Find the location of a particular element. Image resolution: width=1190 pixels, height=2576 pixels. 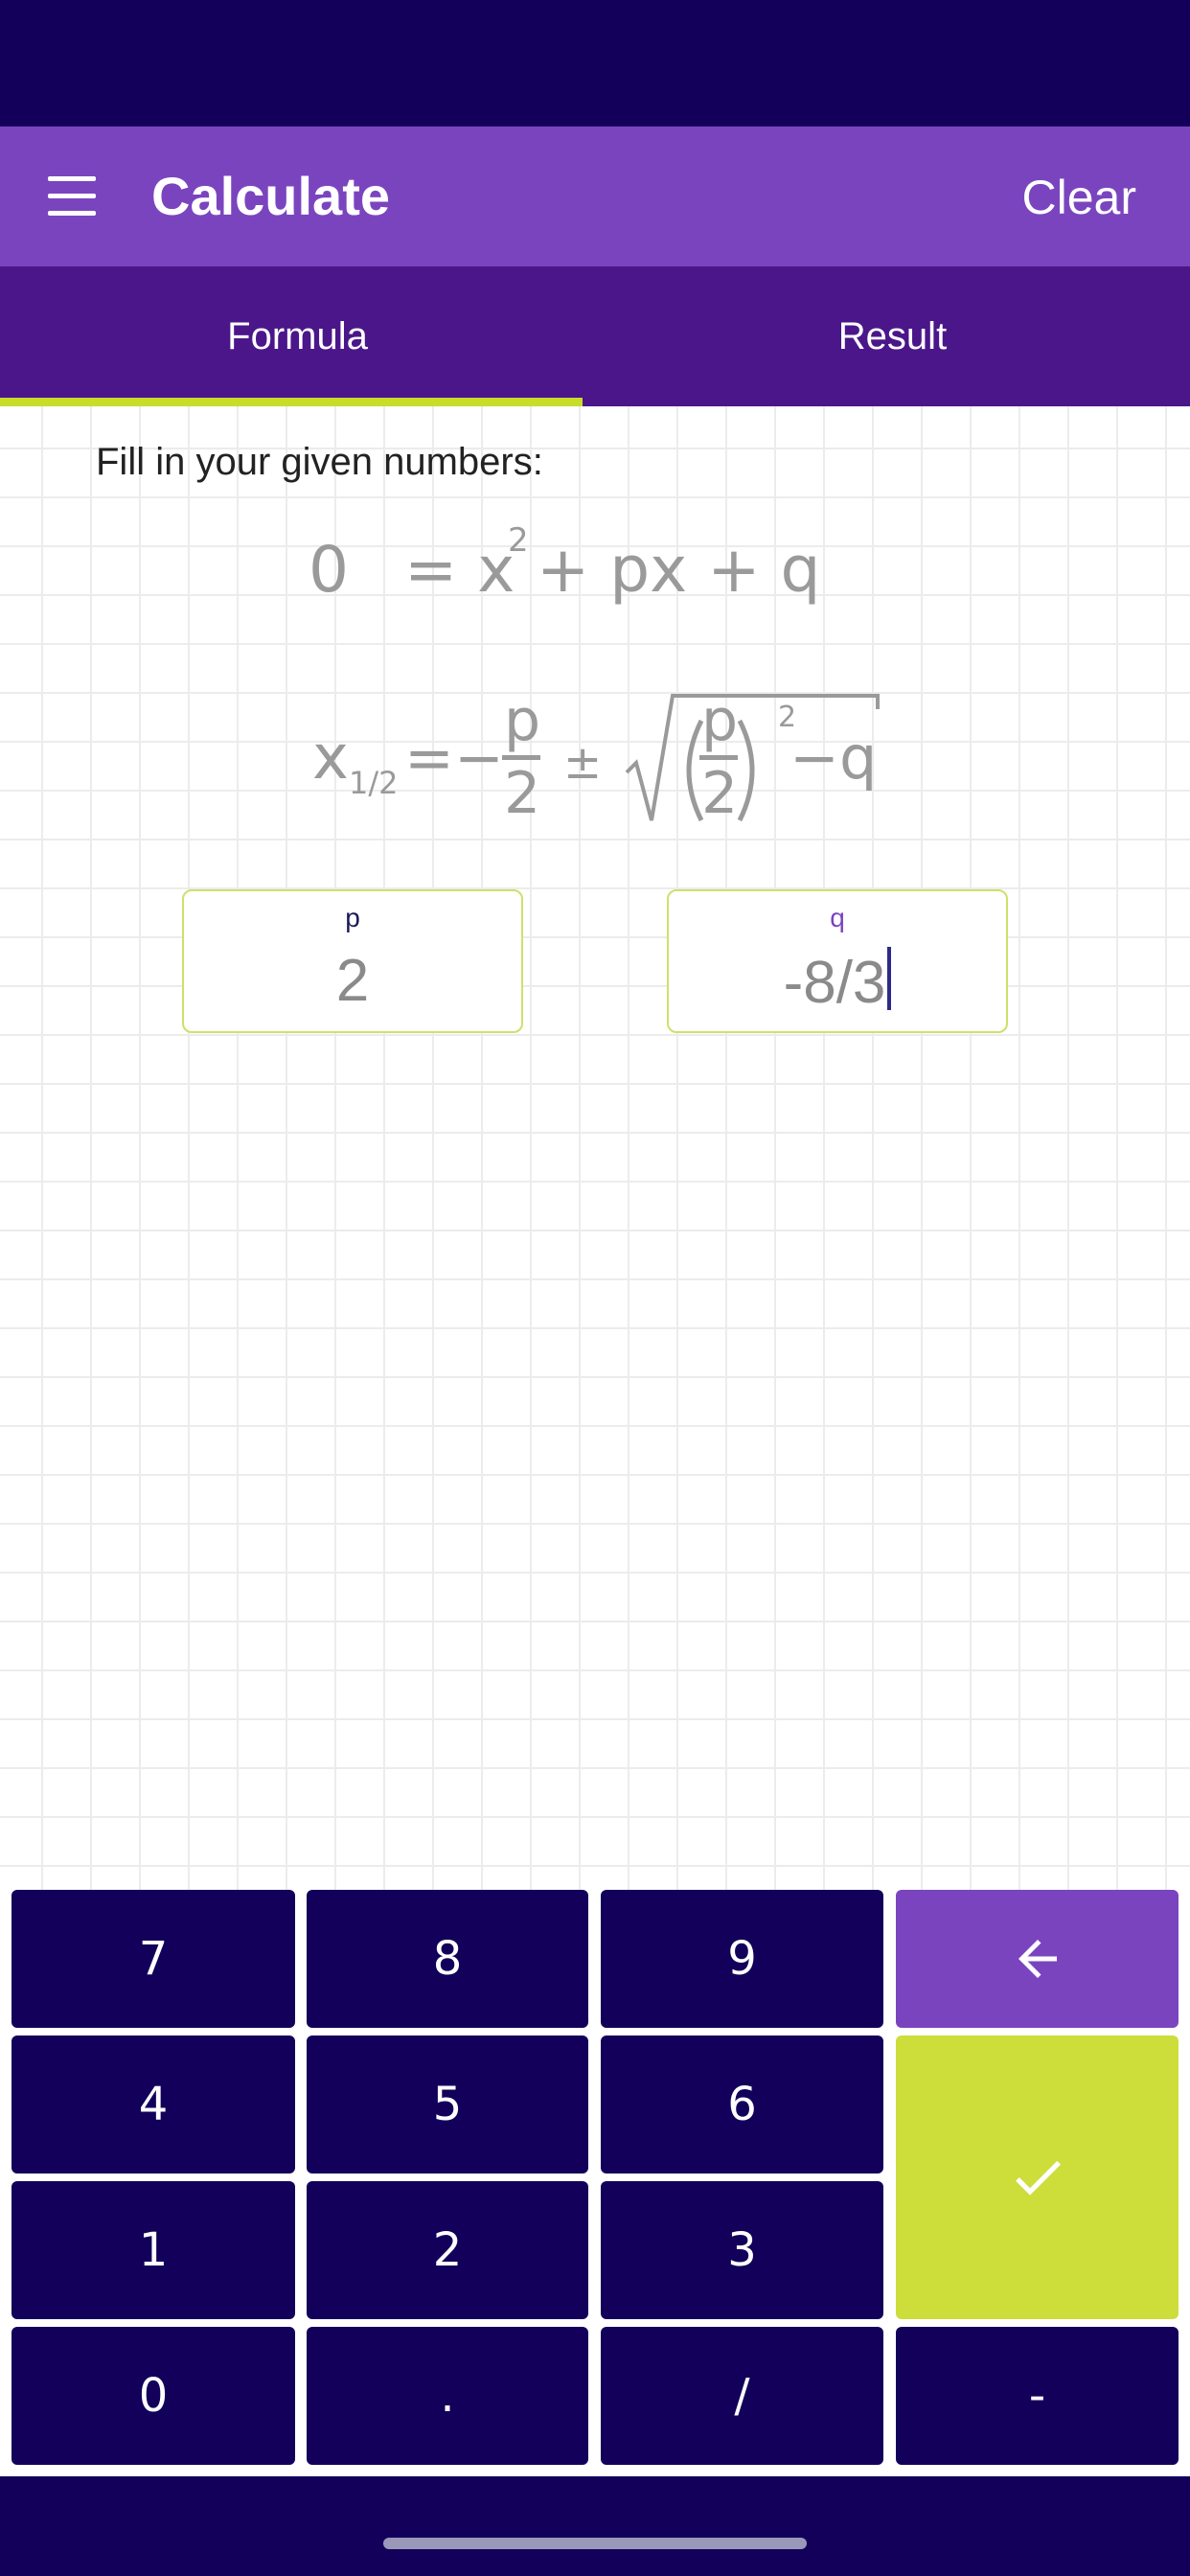

q-input-value: -8/3 is located at coordinates (835, 983).